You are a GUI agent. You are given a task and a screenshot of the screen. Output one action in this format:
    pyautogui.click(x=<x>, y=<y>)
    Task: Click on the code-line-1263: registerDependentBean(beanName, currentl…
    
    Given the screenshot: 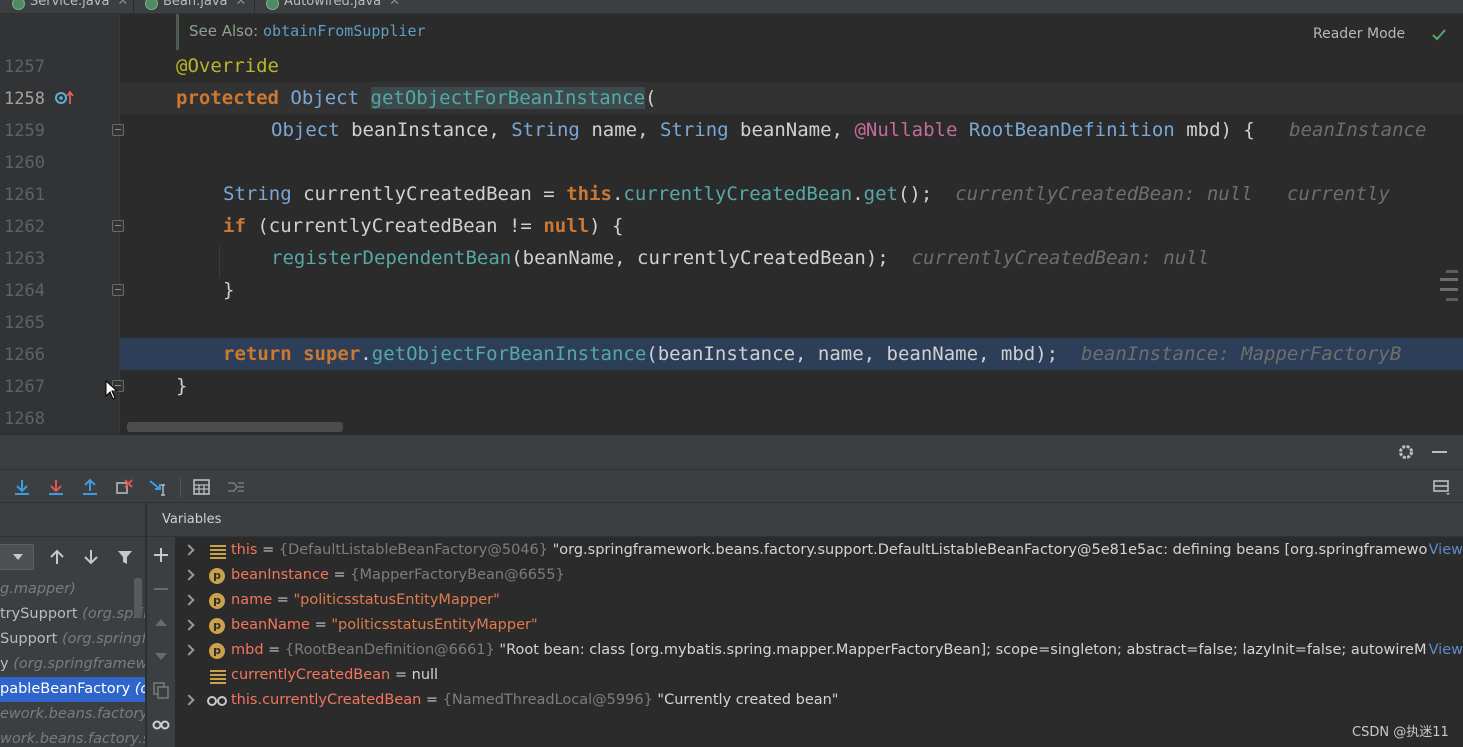 What is the action you would take?
    pyautogui.click(x=791, y=258)
    